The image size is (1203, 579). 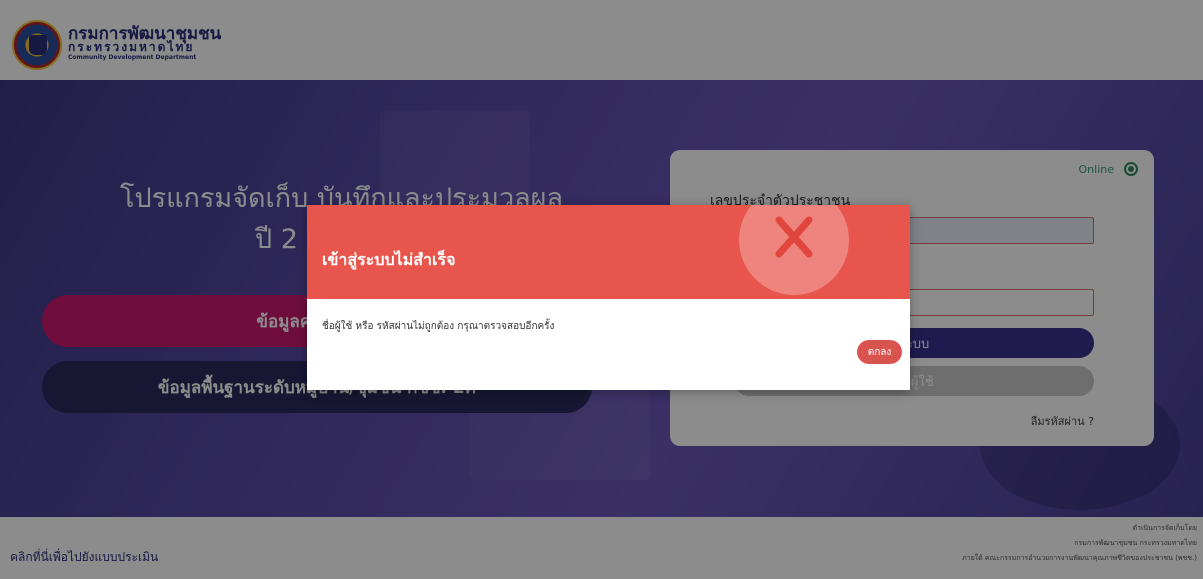 I want to click on ok-button: ตกลง, so click(x=879, y=352).